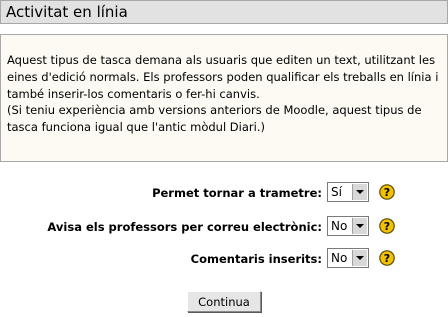 This screenshot has width=448, height=317. What do you see at coordinates (339, 258) in the screenshot?
I see `inline-comments-select-value: No` at bounding box center [339, 258].